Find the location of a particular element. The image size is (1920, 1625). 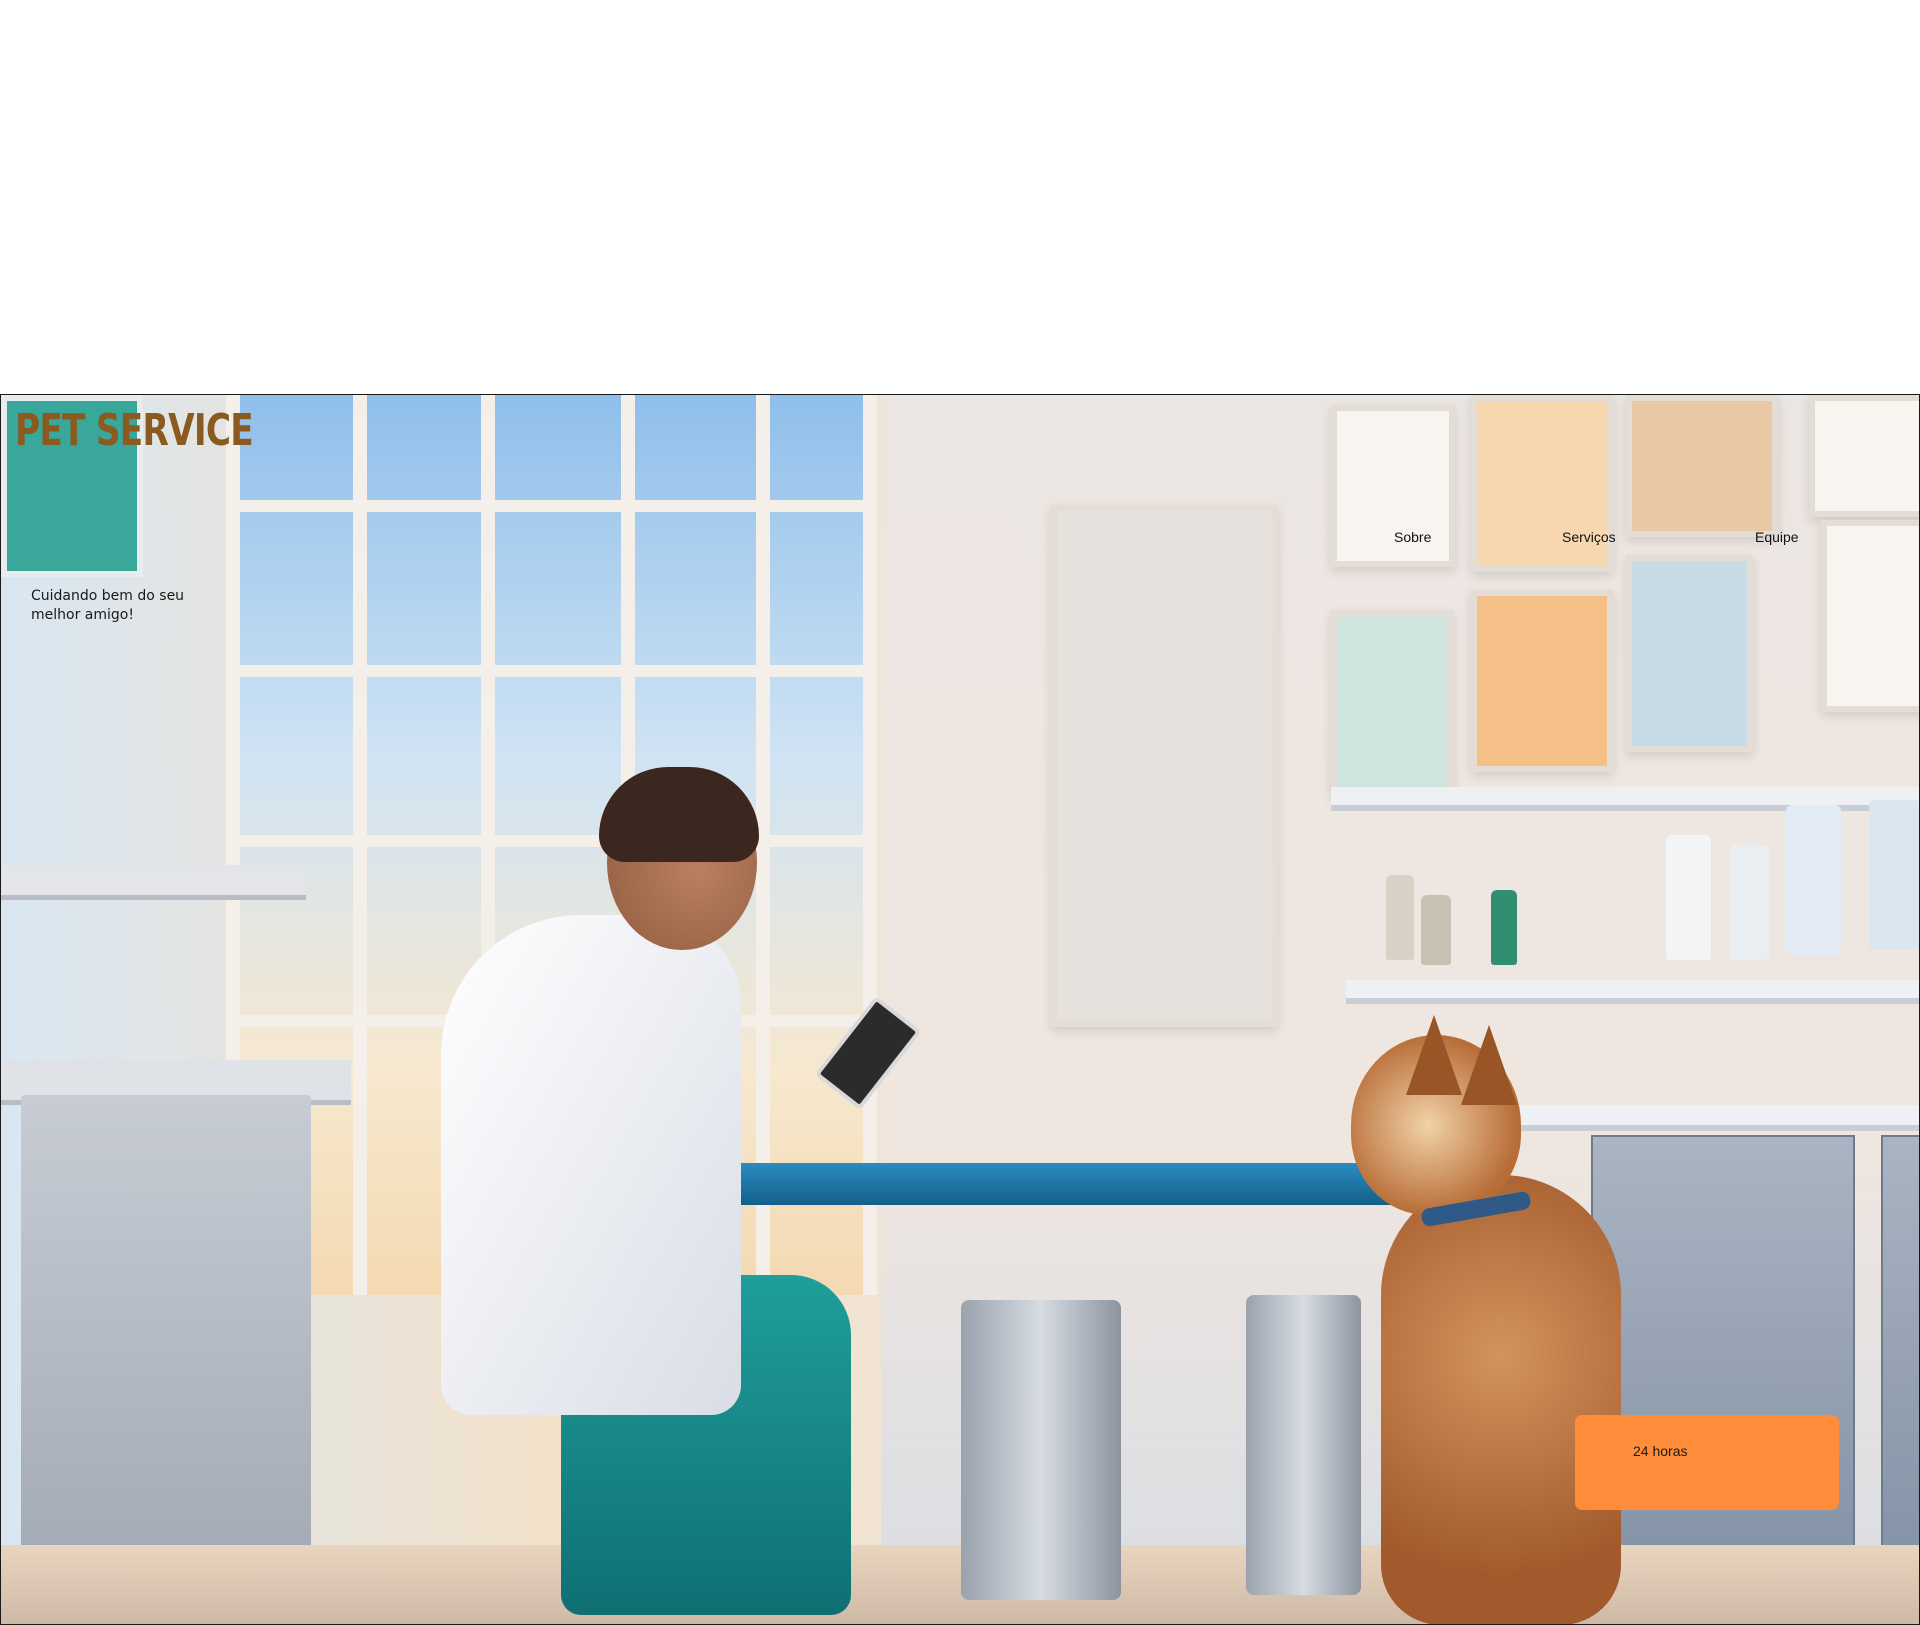

brand-logo: PET SERVICE is located at coordinates (134, 431).